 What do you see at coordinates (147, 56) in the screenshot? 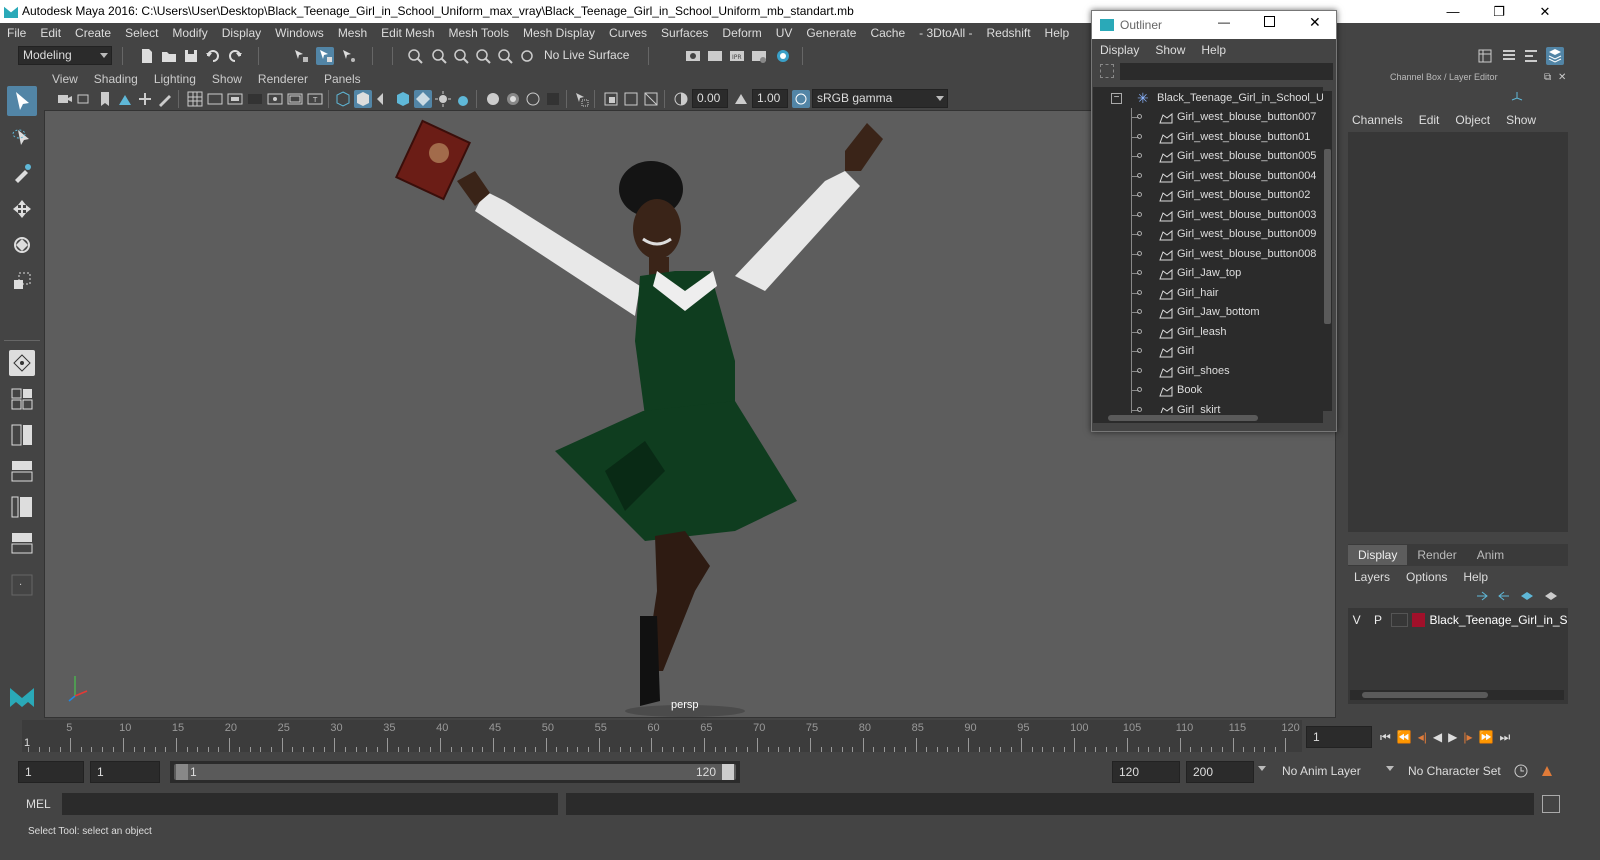
I see `new-scene-icon` at bounding box center [147, 56].